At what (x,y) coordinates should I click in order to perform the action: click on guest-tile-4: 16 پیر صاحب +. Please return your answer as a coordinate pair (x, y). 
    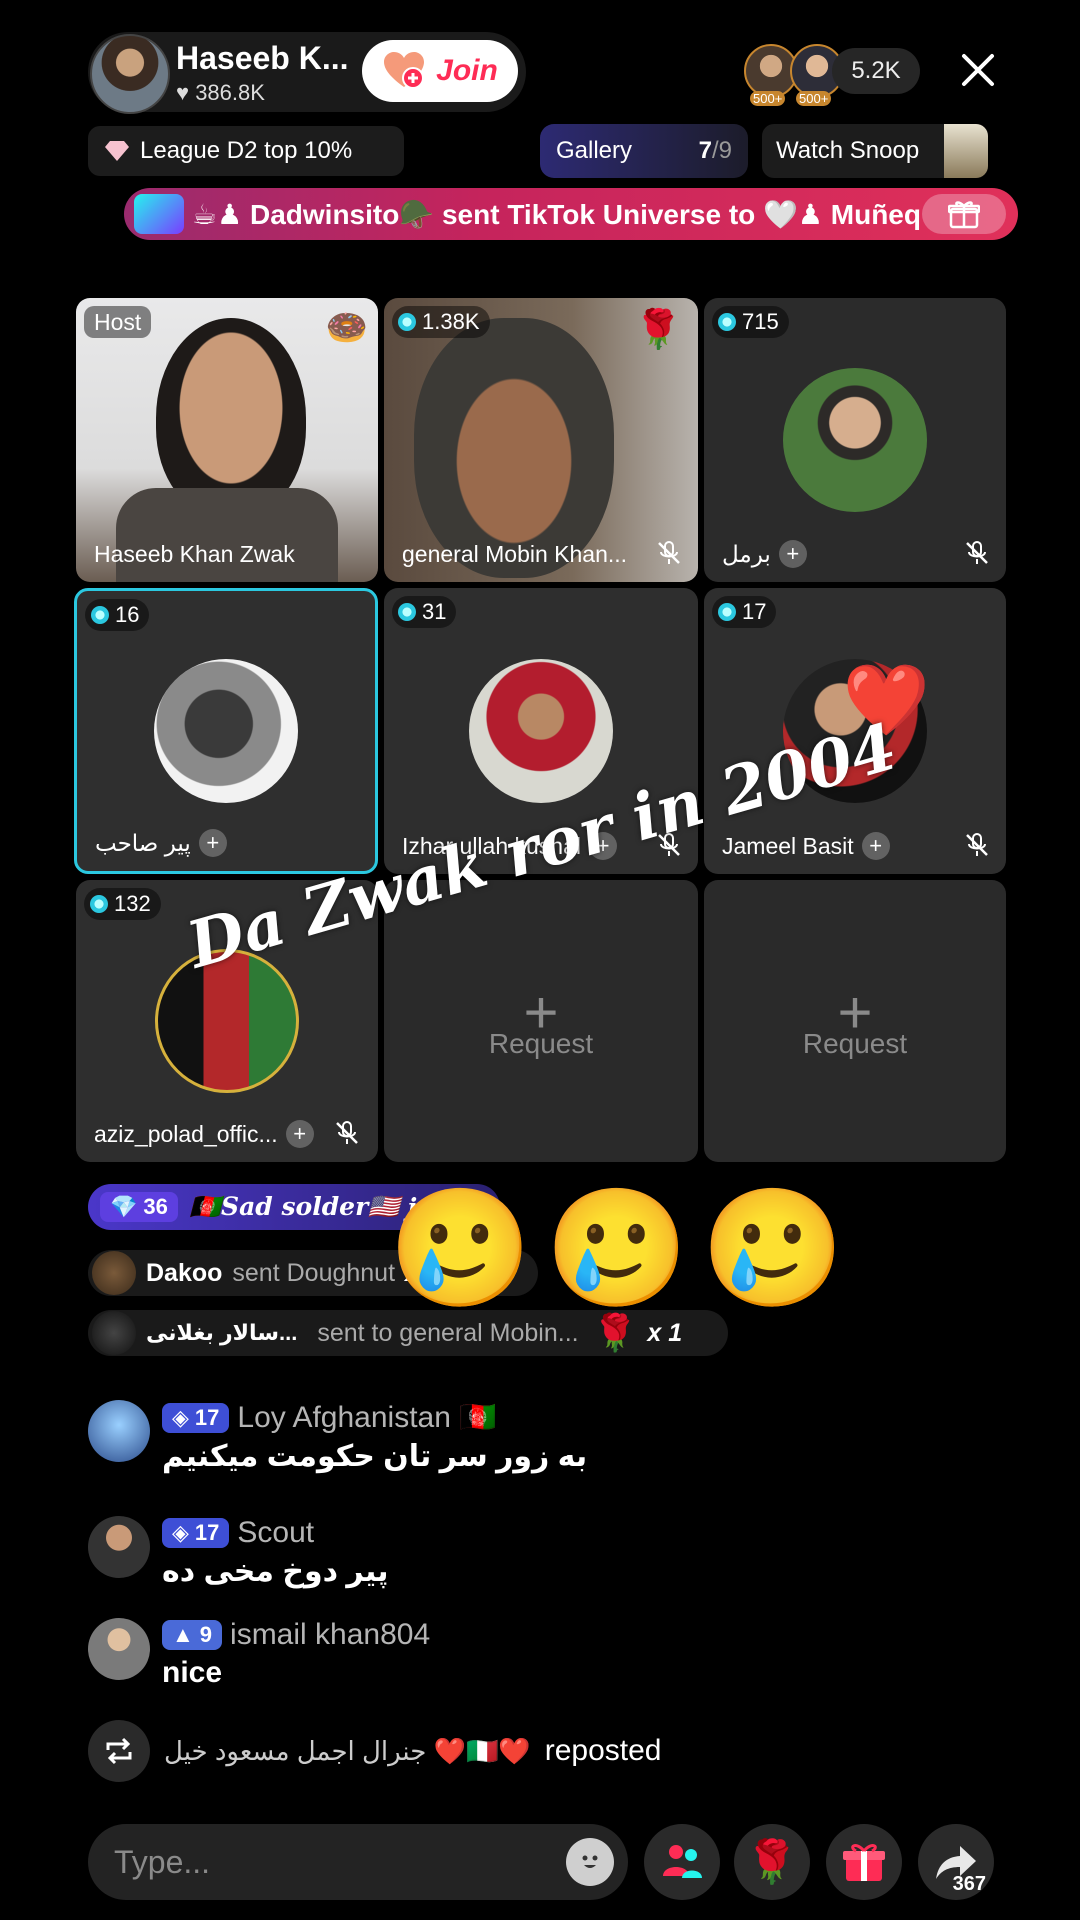
    Looking at the image, I should click on (226, 731).